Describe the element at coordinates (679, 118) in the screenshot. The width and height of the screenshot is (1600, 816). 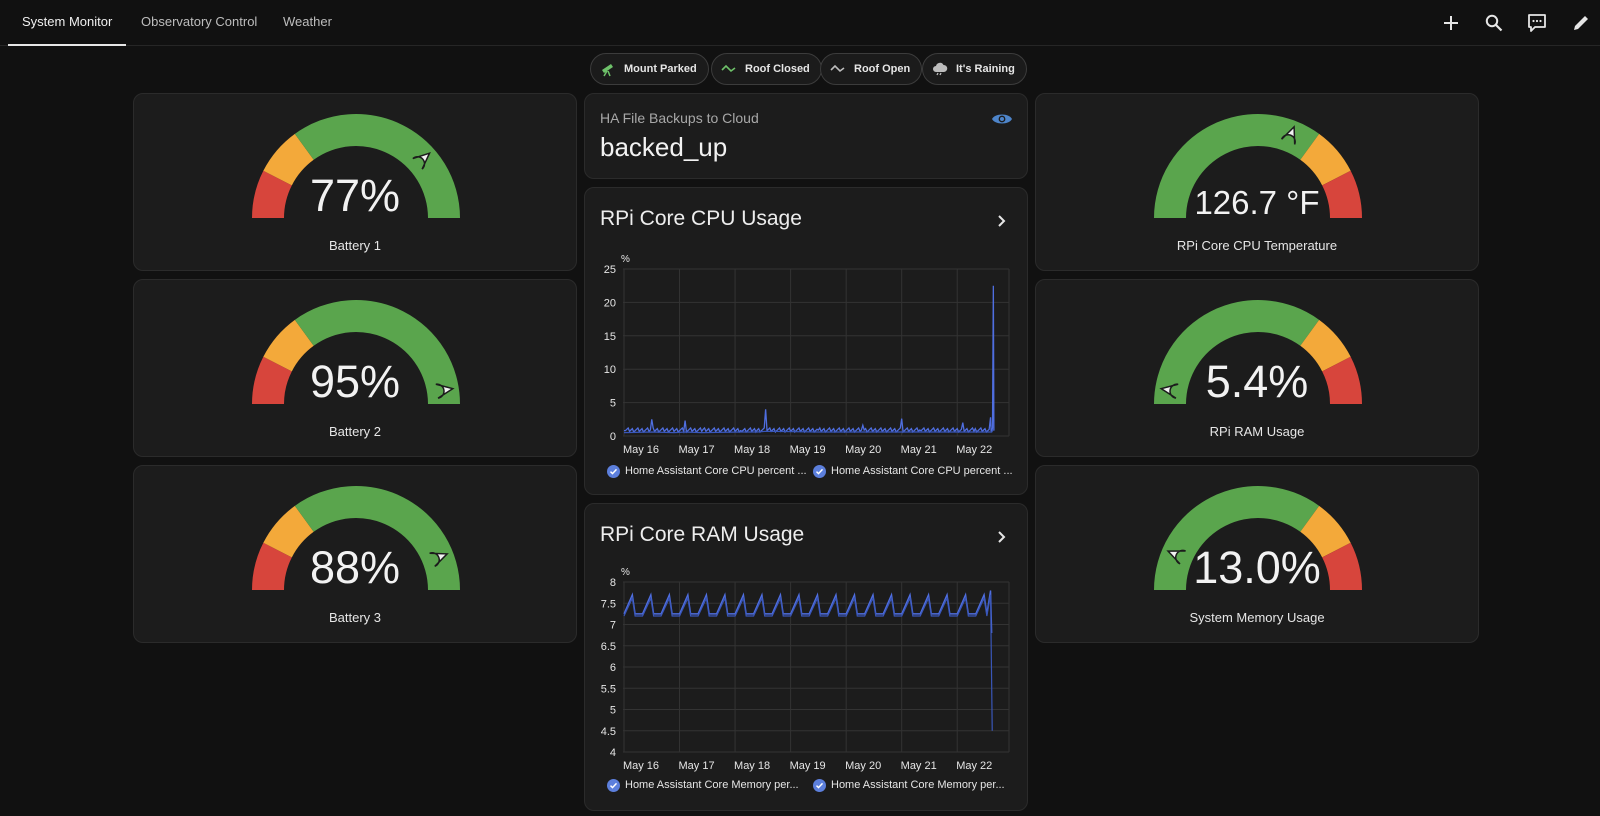
I see `entity-name: HA File Backups to Cloud` at that location.